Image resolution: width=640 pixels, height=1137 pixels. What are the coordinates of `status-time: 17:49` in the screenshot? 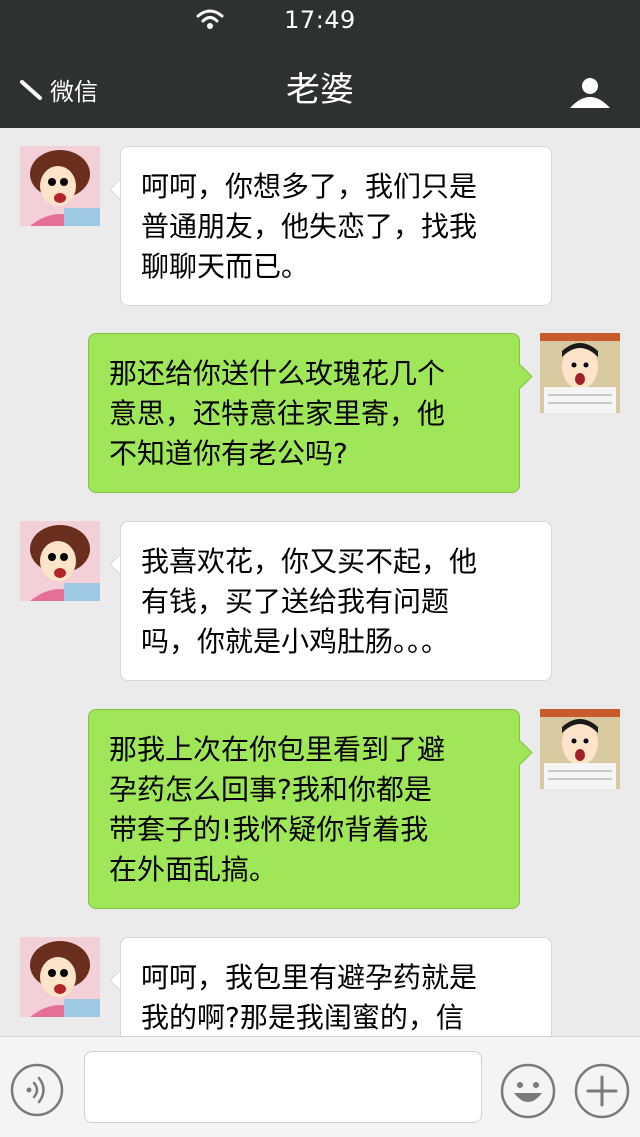 It's located at (320, 20).